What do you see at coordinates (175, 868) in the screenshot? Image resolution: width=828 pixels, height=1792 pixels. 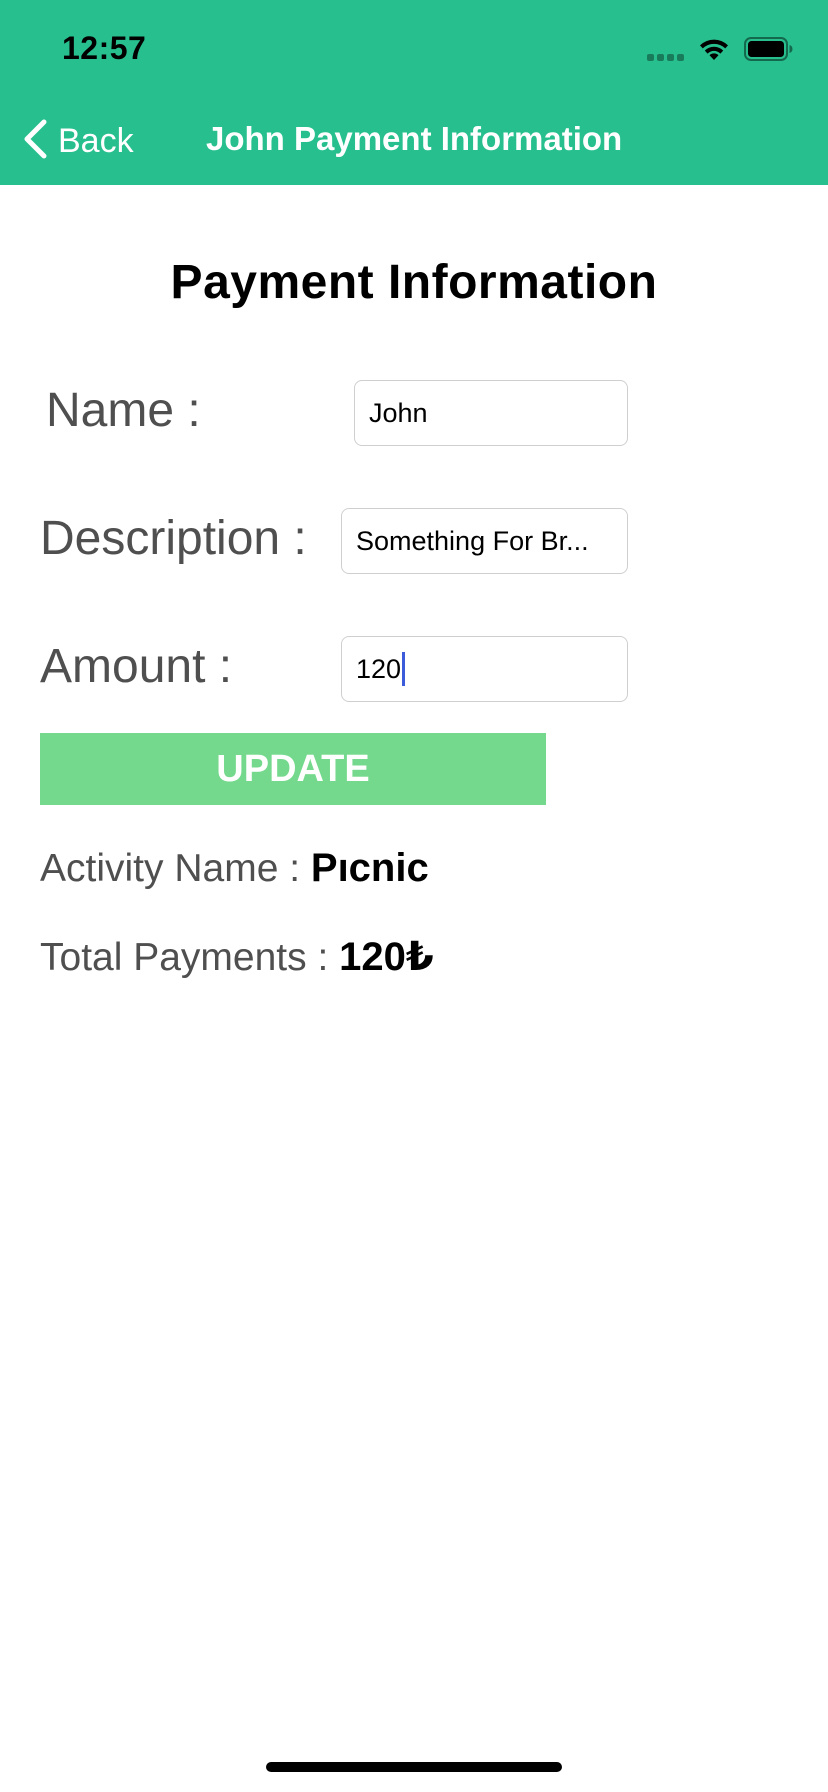 I see `activity-name-label: Activity Name :` at bounding box center [175, 868].